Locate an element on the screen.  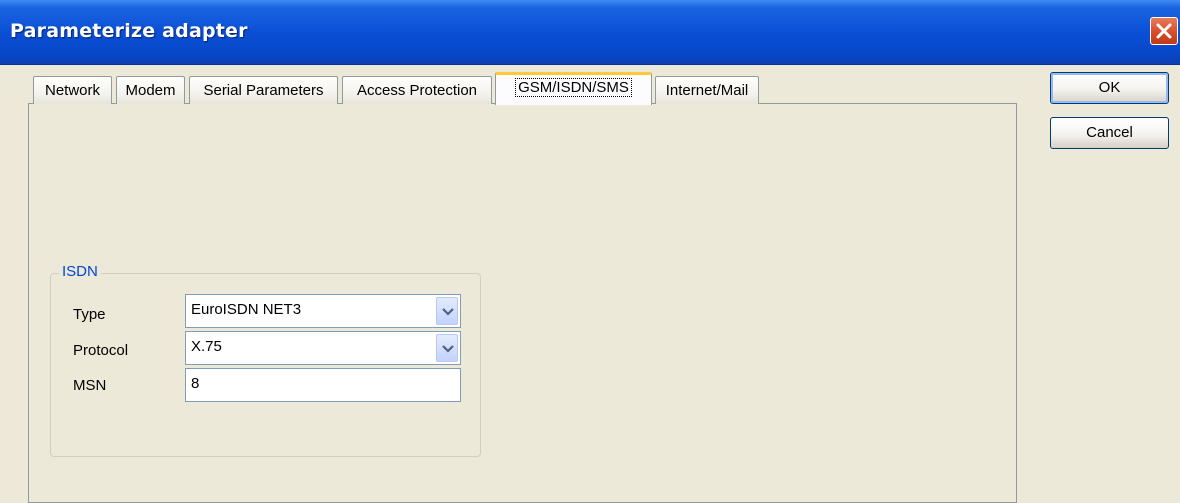
tab-label: Access Protection is located at coordinates (417, 90).